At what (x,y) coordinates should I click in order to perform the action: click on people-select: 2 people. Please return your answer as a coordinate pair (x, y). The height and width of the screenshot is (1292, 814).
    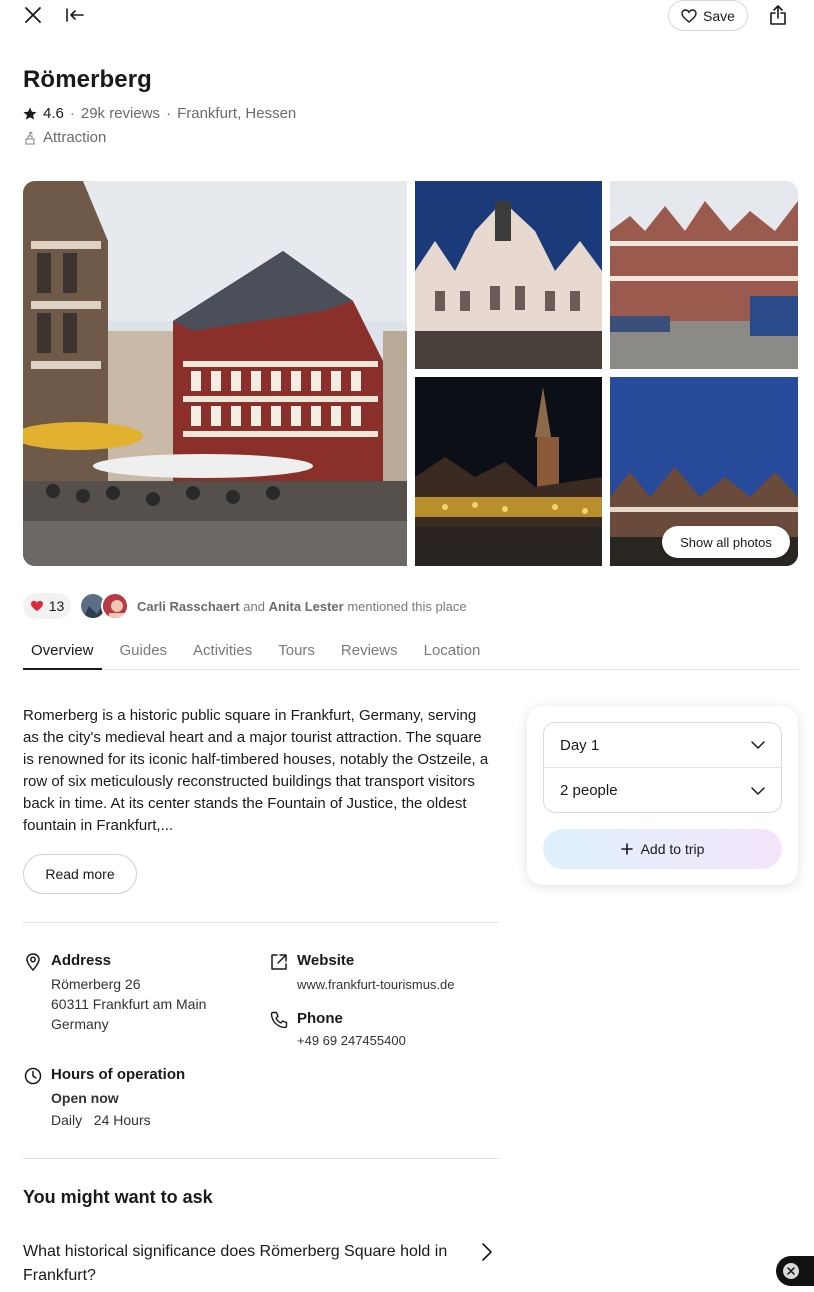
    Looking at the image, I should click on (662, 790).